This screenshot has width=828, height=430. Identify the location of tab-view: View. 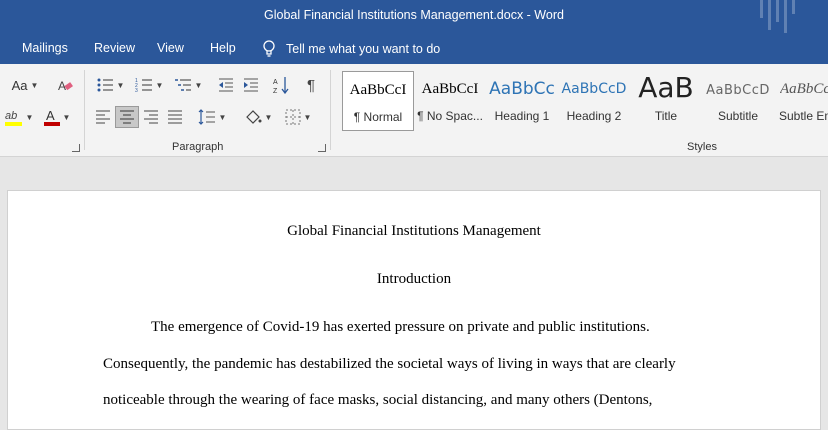
(170, 48).